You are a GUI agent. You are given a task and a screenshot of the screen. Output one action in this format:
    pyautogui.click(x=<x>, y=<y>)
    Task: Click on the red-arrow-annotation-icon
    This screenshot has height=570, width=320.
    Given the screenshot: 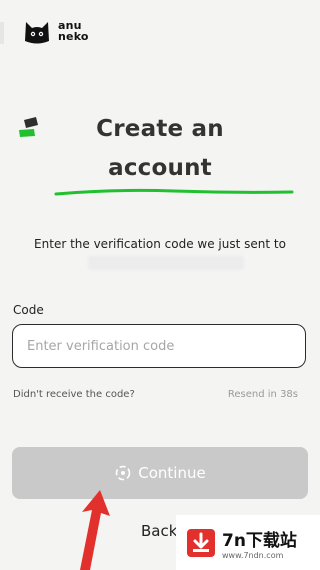 What is the action you would take?
    pyautogui.click(x=95, y=530)
    